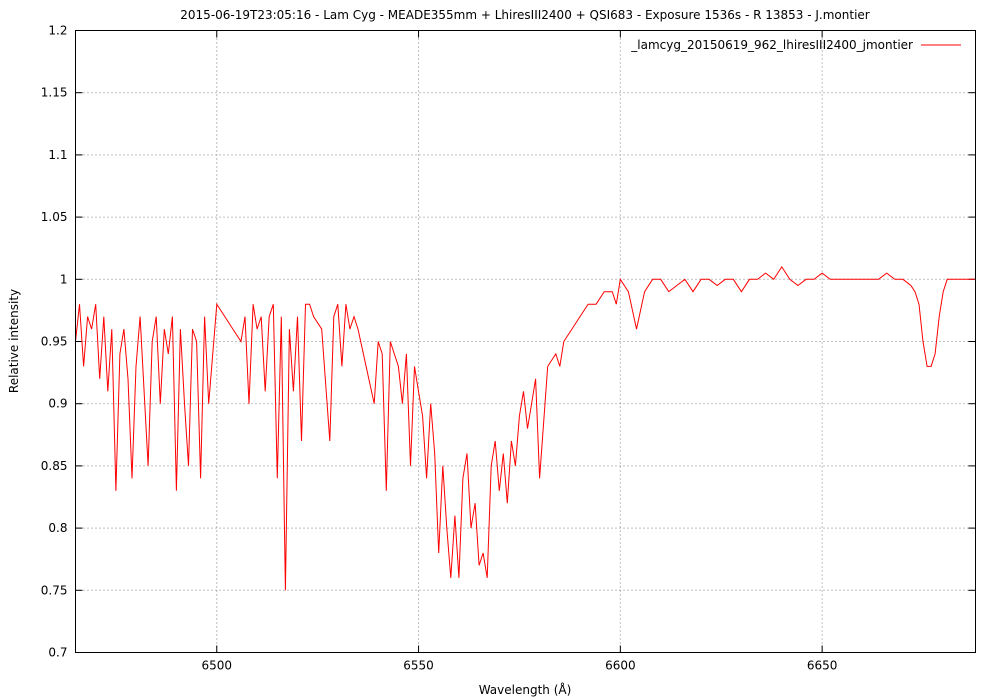 Image resolution: width=1000 pixels, height=700 pixels. What do you see at coordinates (57, 653) in the screenshot?
I see `y-tick-label: 0.7` at bounding box center [57, 653].